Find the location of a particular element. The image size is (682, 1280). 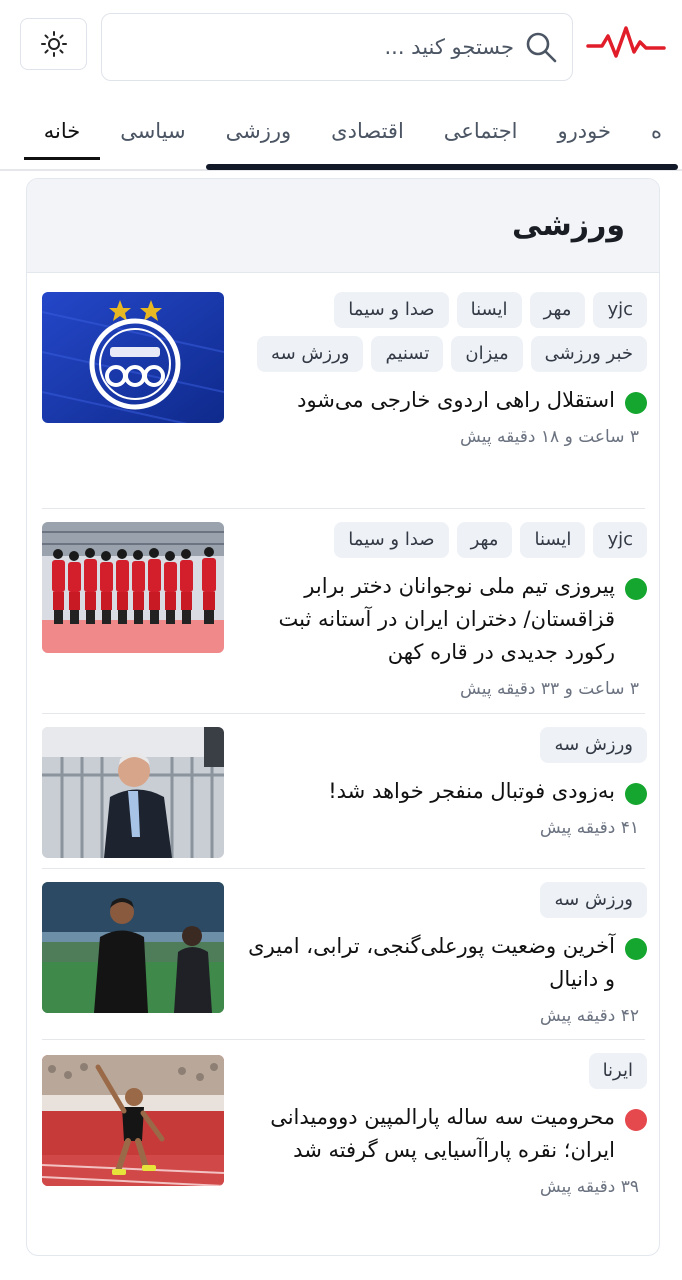

source-list: yjc ایسنا مهر صدا و سیما is located at coordinates (442, 540).